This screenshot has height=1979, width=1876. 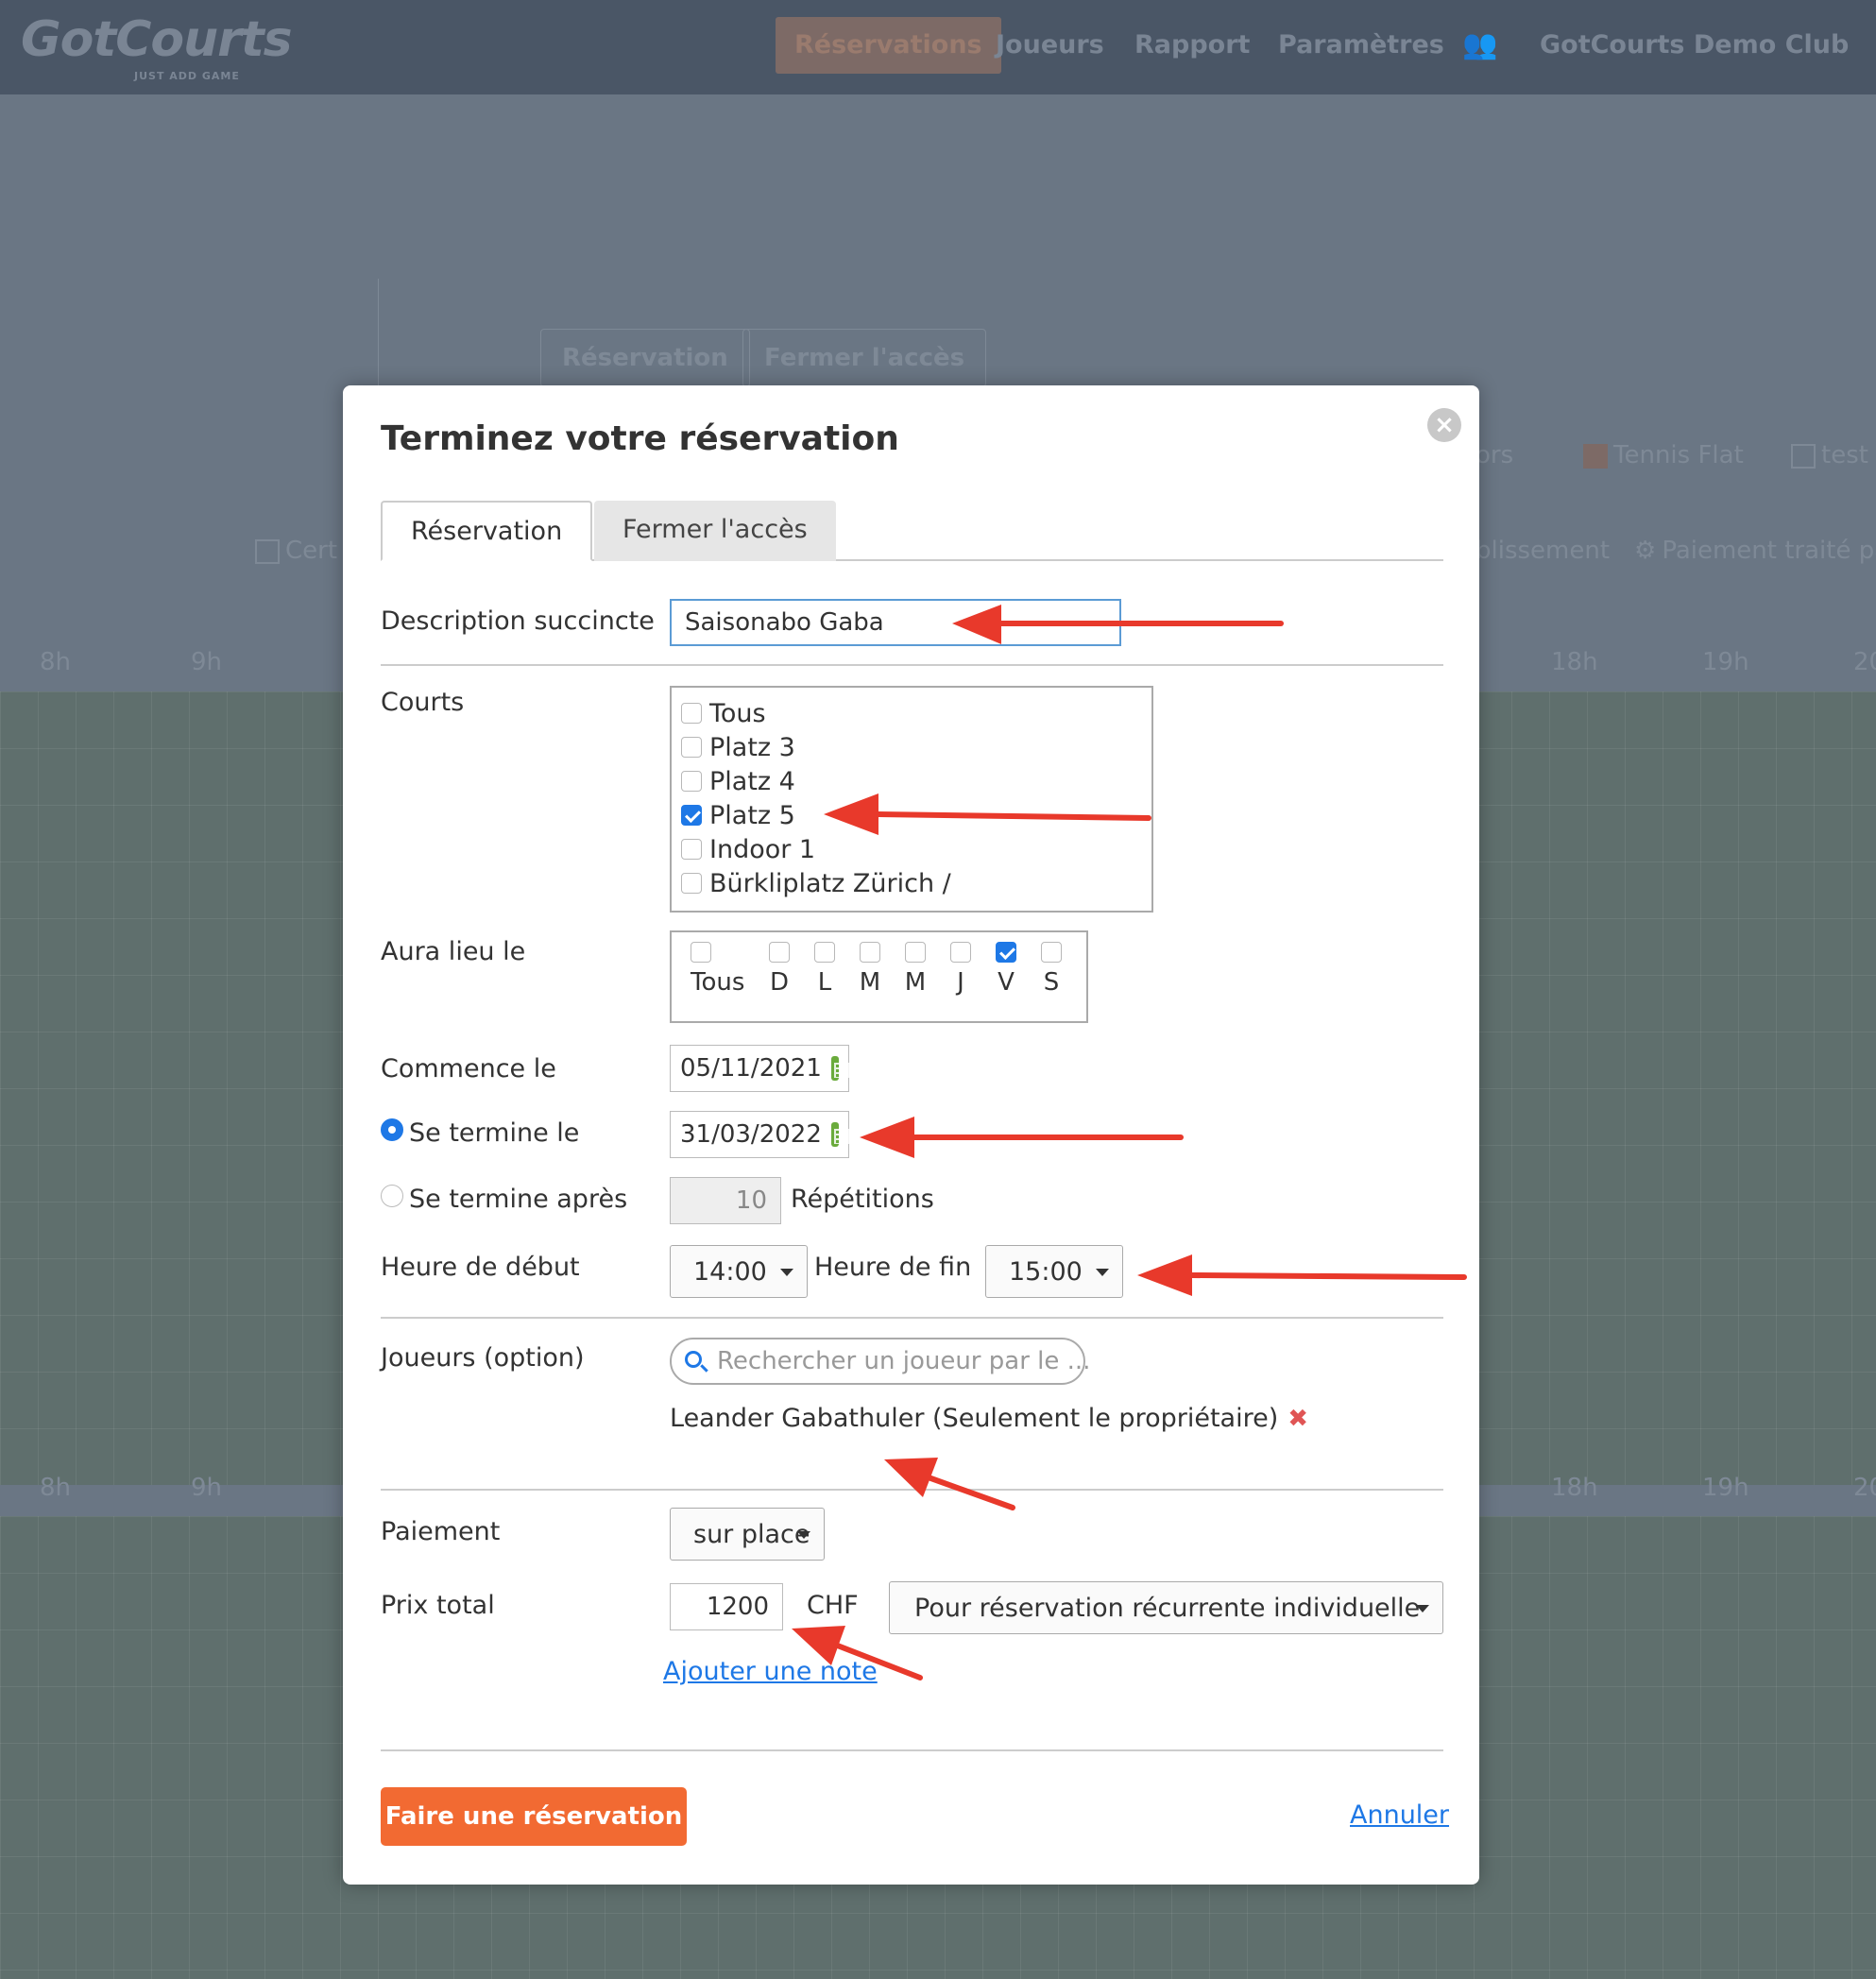 I want to click on day-friday: V, so click(x=1006, y=969).